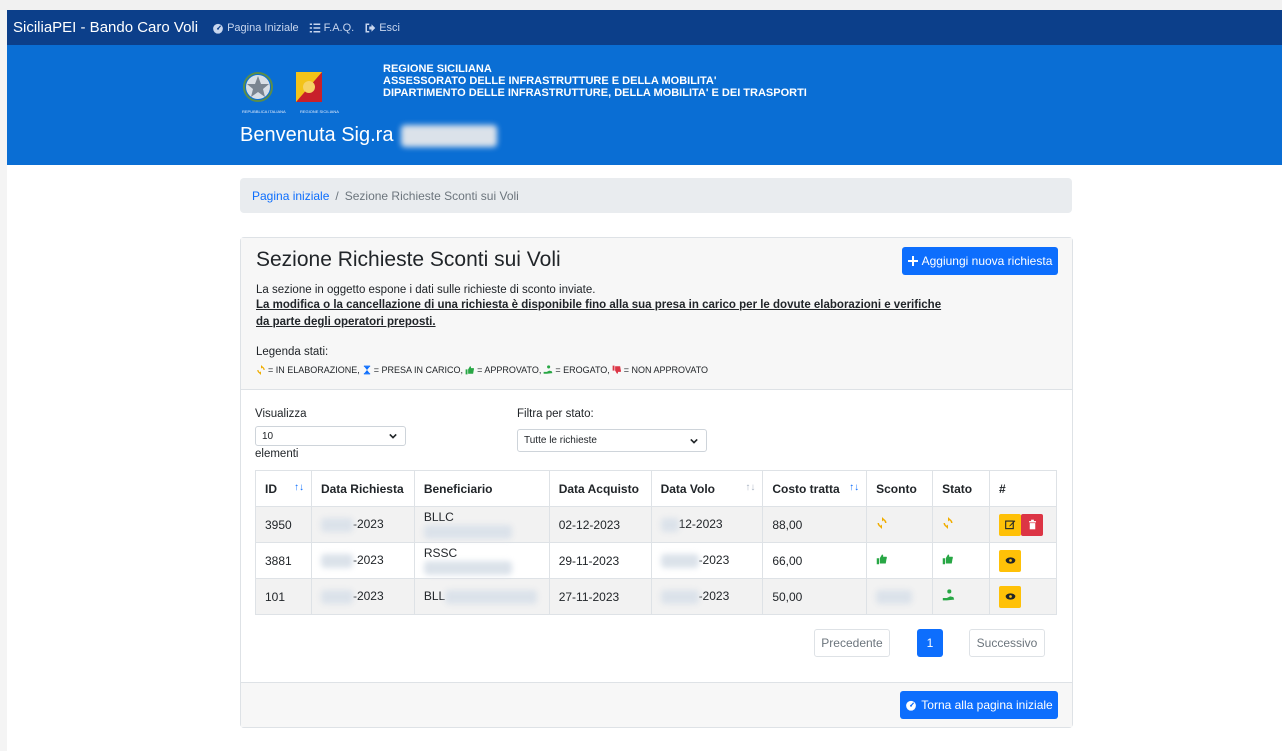 The height and width of the screenshot is (751, 1282). What do you see at coordinates (600, 524) in the screenshot?
I see `cell-data-acquisto: 02-12-2023` at bounding box center [600, 524].